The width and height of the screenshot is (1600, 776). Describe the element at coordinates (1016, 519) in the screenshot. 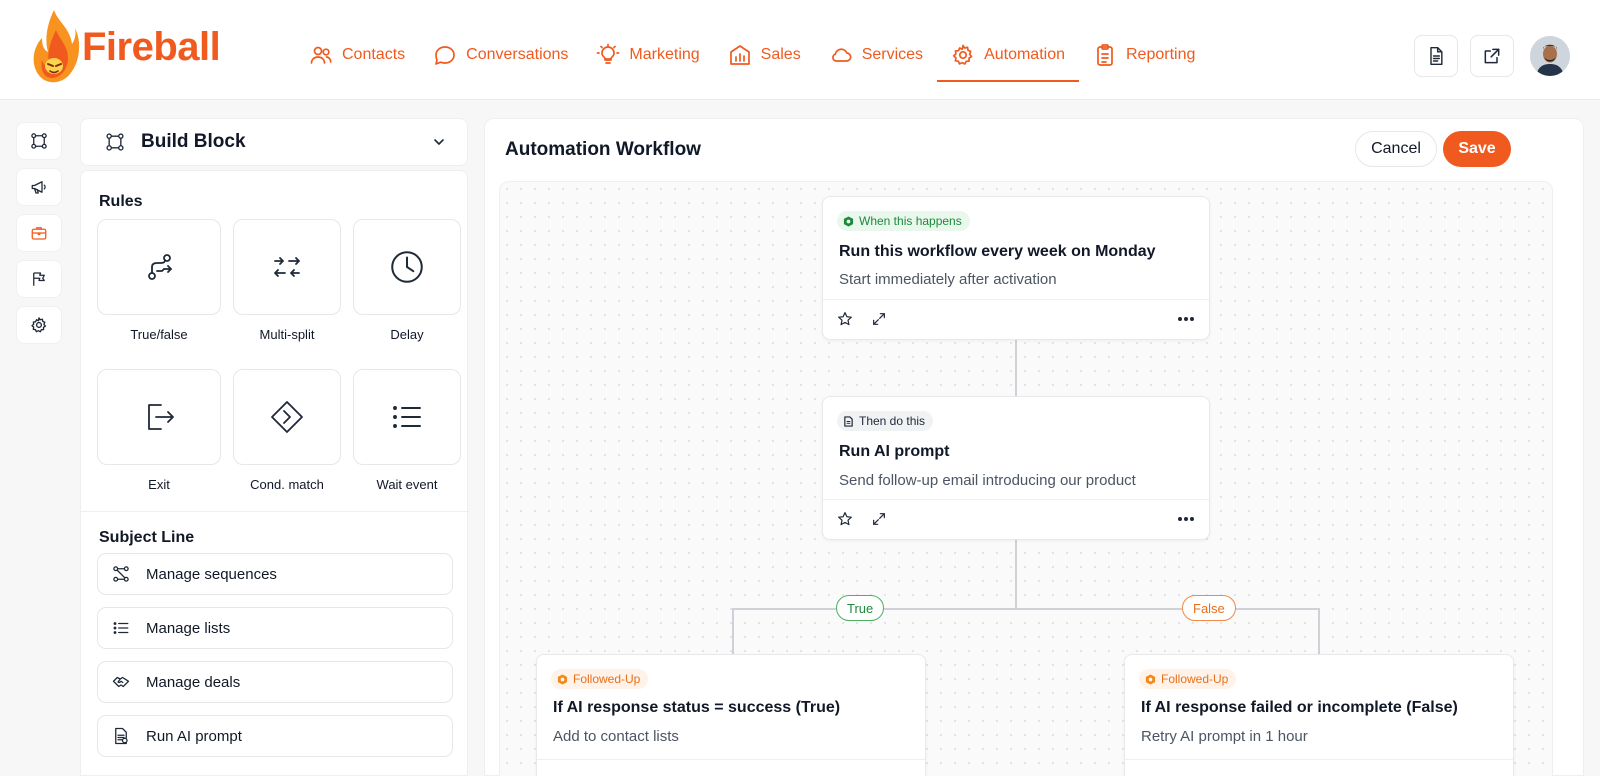

I see `node-footer` at that location.